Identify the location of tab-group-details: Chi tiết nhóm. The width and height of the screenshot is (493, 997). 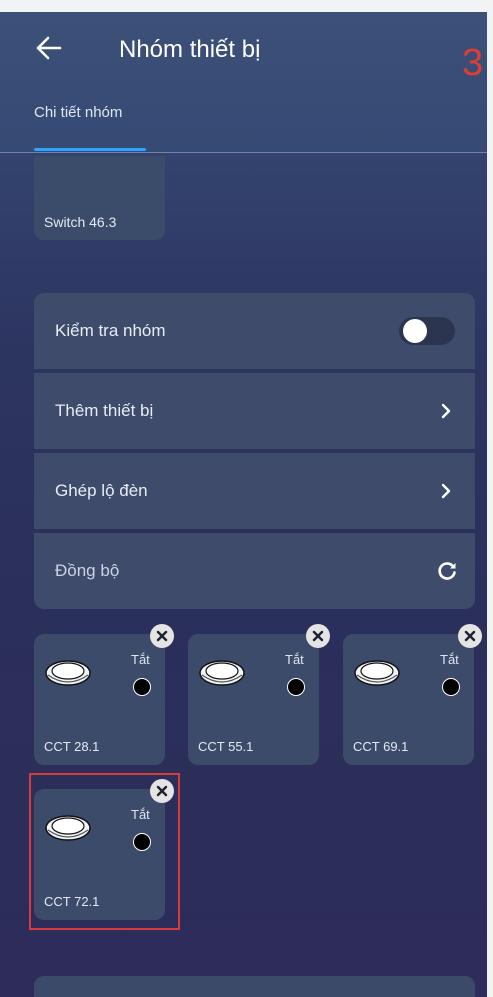
(78, 112).